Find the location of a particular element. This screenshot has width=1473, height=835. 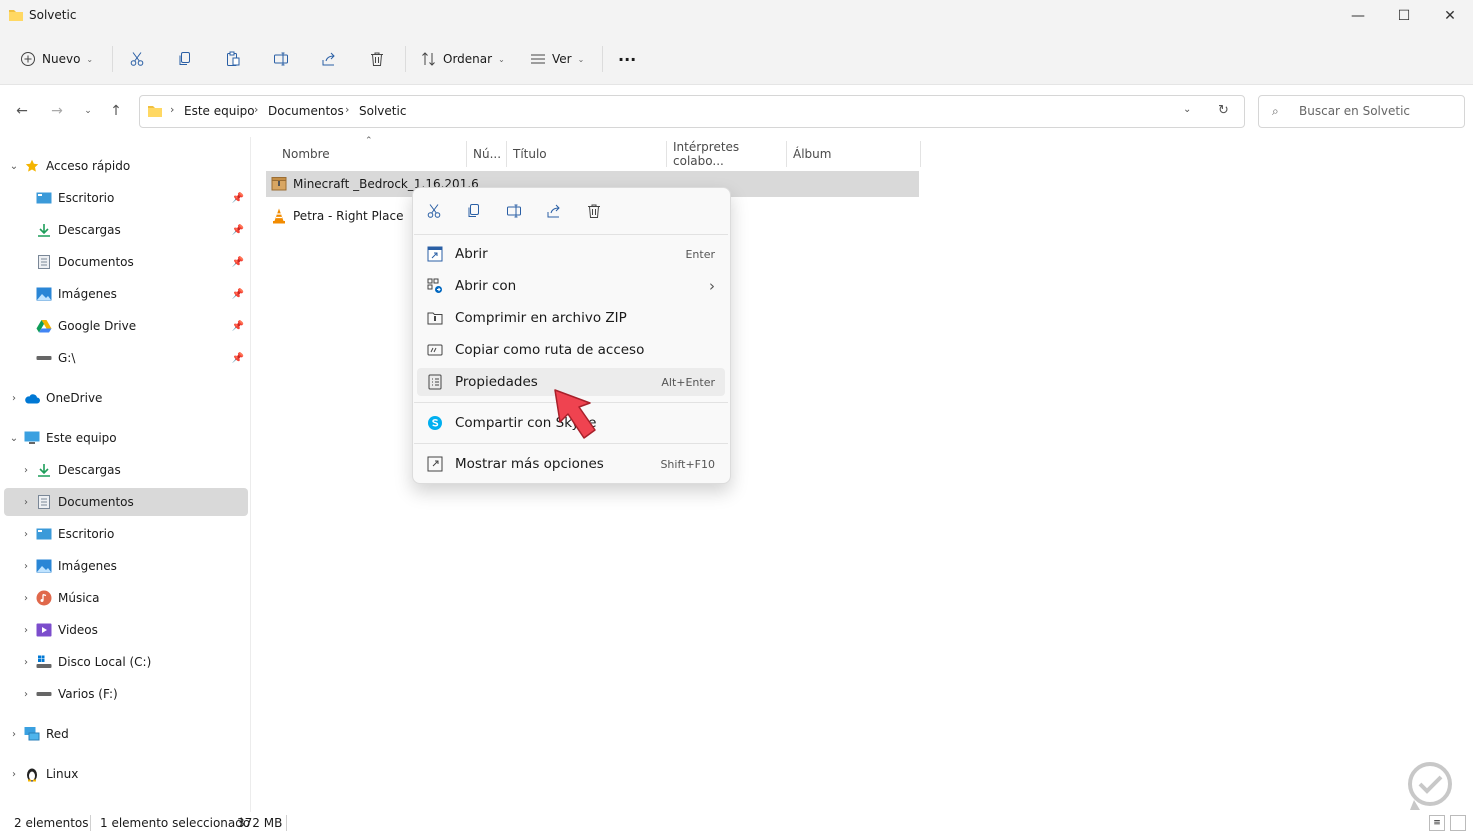

nav-quick-desktop: Escritorio 📌 is located at coordinates (126, 198).